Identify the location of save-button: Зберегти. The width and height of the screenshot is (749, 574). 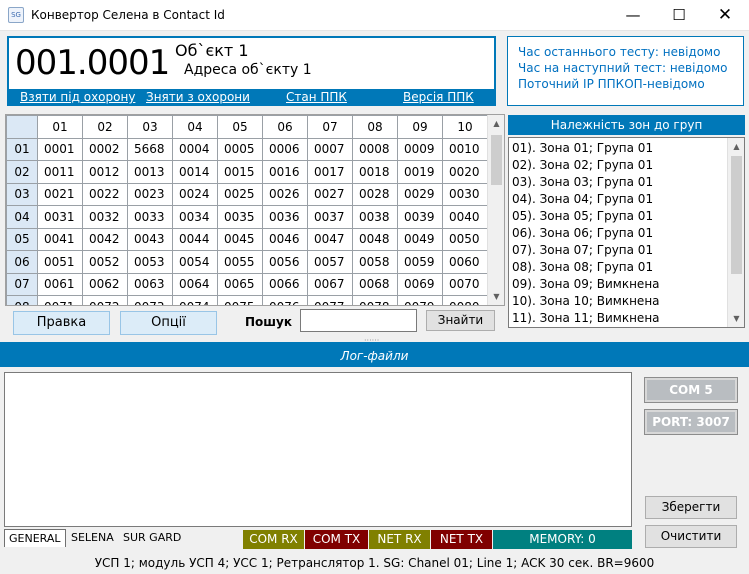
(691, 507).